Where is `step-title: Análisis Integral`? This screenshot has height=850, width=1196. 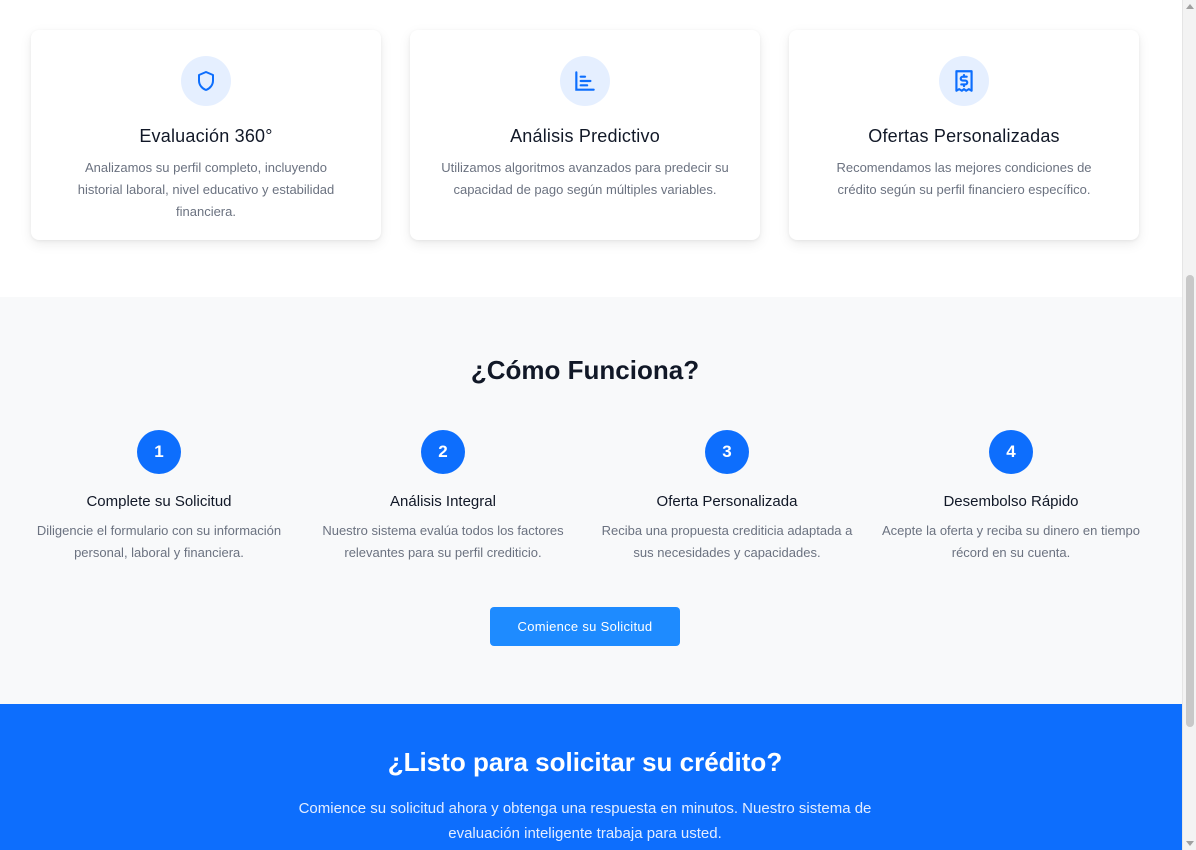 step-title: Análisis Integral is located at coordinates (443, 501).